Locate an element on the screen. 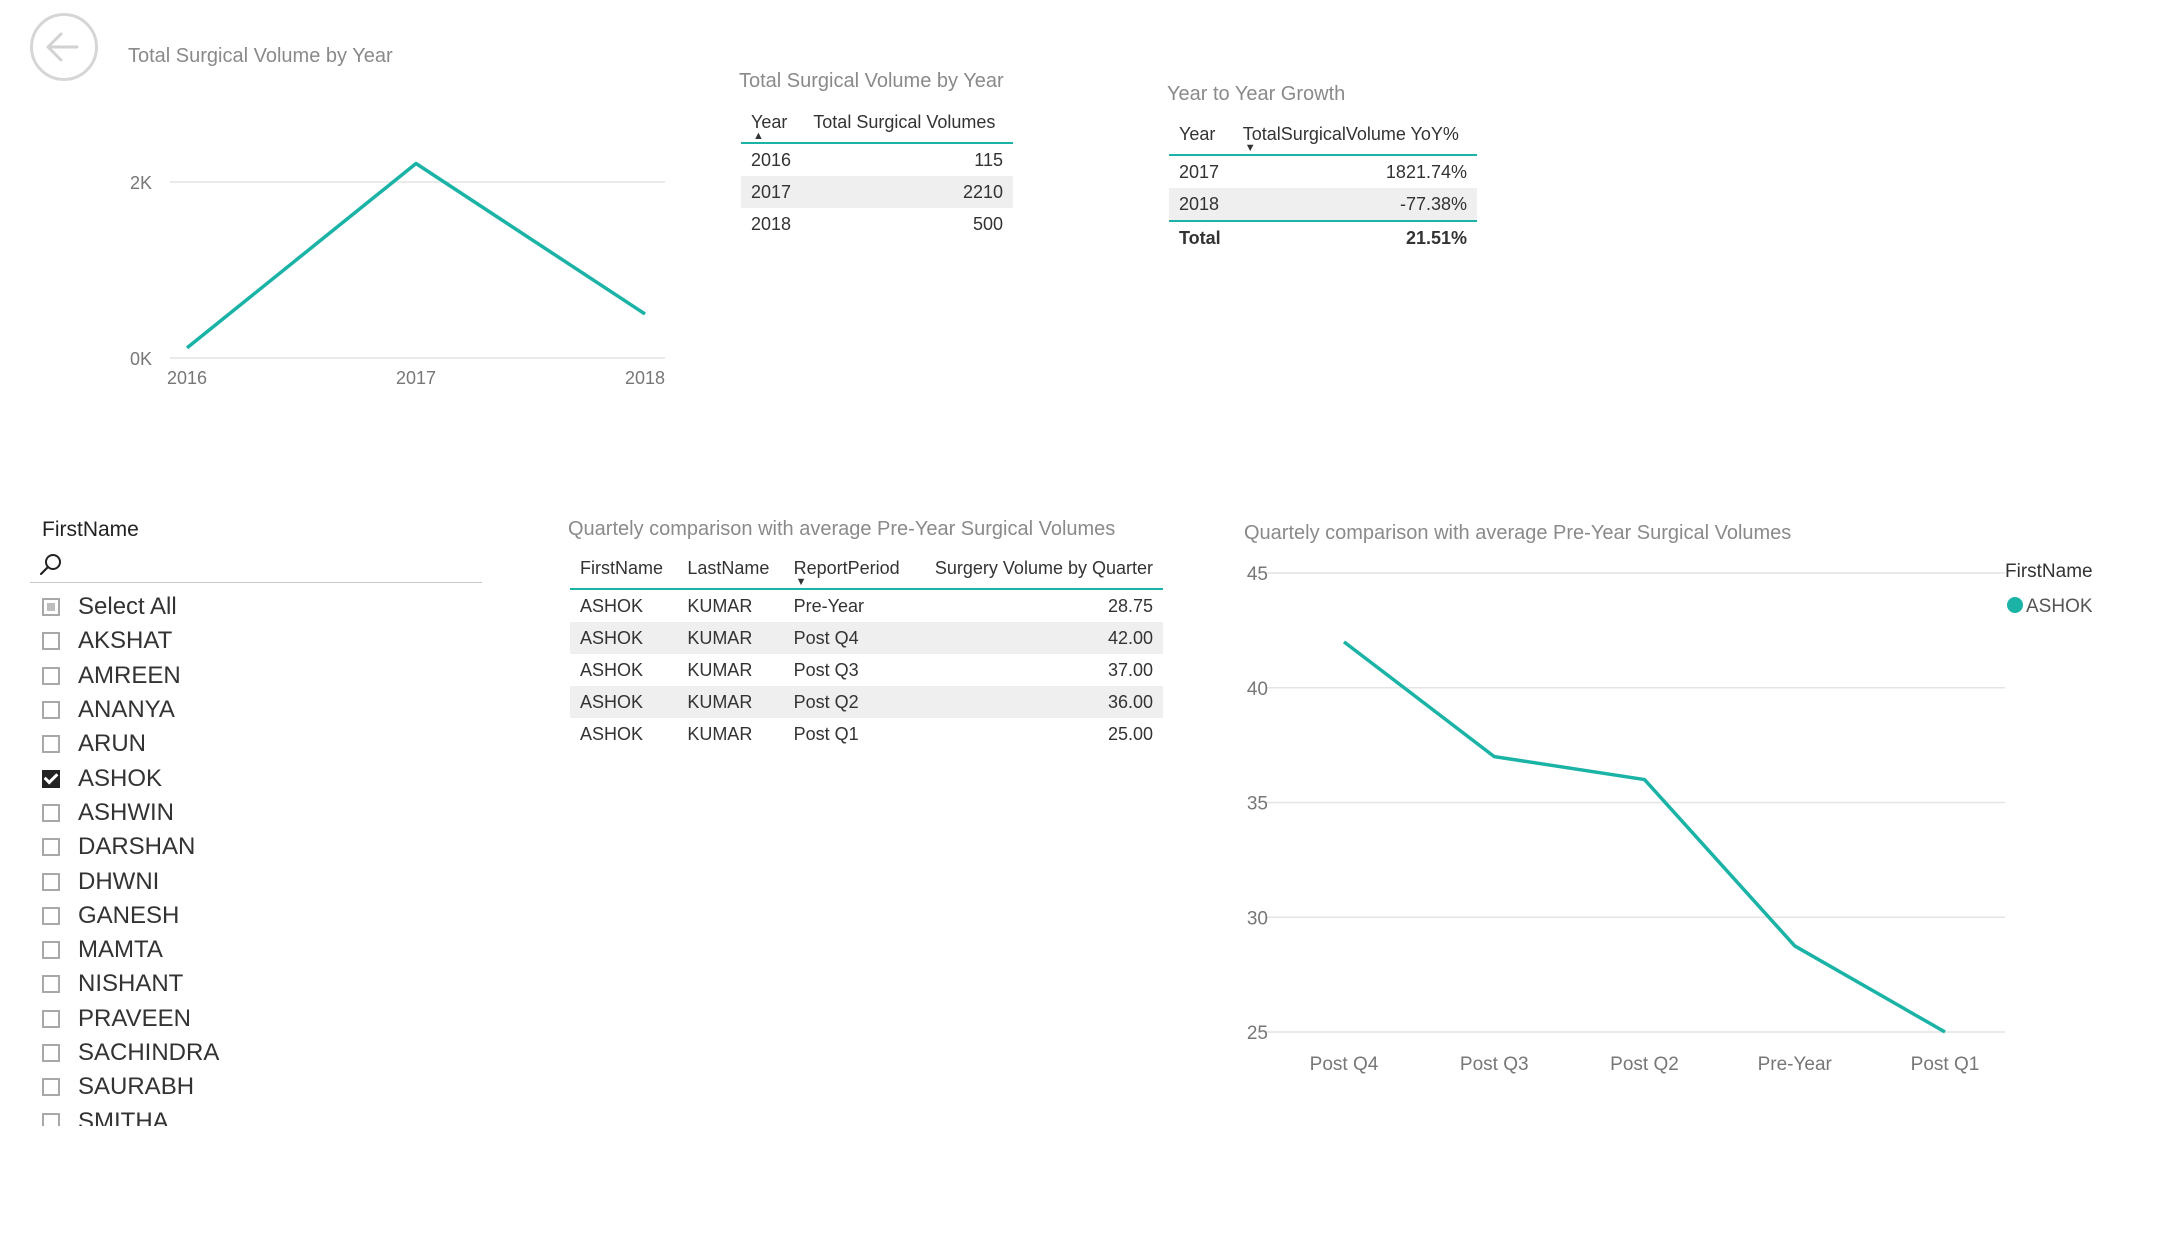  cell-year: 2016 is located at coordinates (771, 159).